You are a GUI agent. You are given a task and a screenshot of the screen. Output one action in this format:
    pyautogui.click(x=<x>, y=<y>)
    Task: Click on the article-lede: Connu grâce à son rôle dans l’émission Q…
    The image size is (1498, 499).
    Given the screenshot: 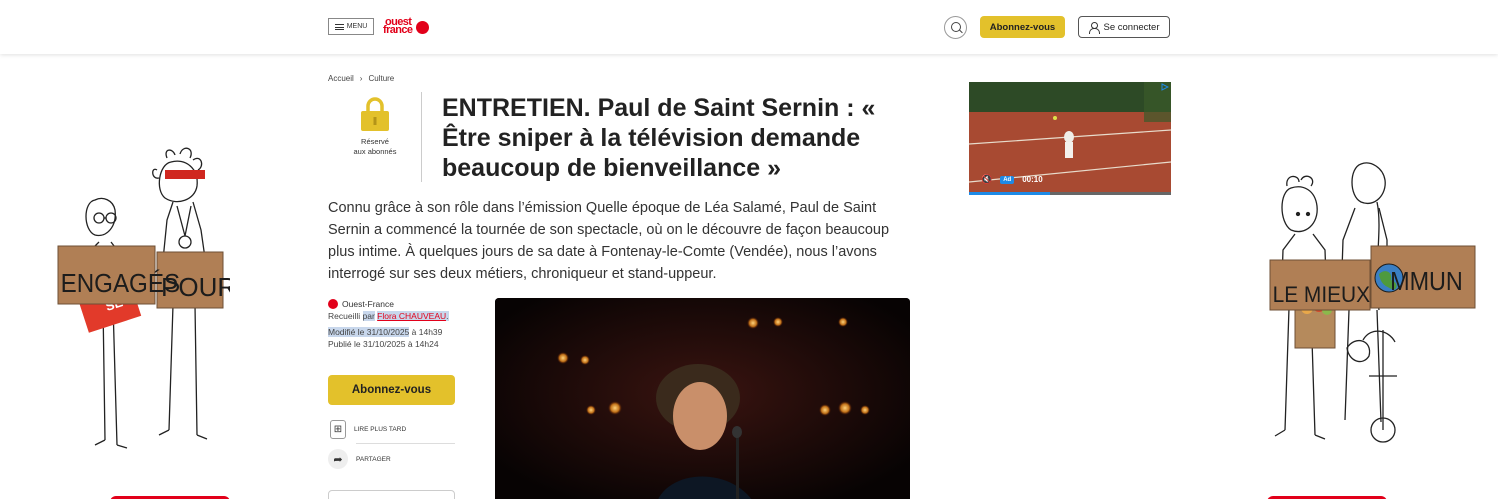 What is the action you would take?
    pyautogui.click(x=609, y=241)
    